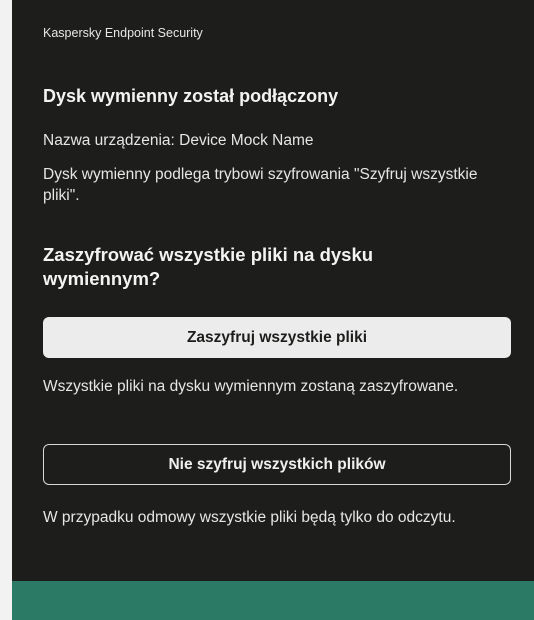 This screenshot has width=534, height=620. What do you see at coordinates (178, 140) in the screenshot?
I see `device-name-text: Nazwa urządzenia: Device Mock Name` at bounding box center [178, 140].